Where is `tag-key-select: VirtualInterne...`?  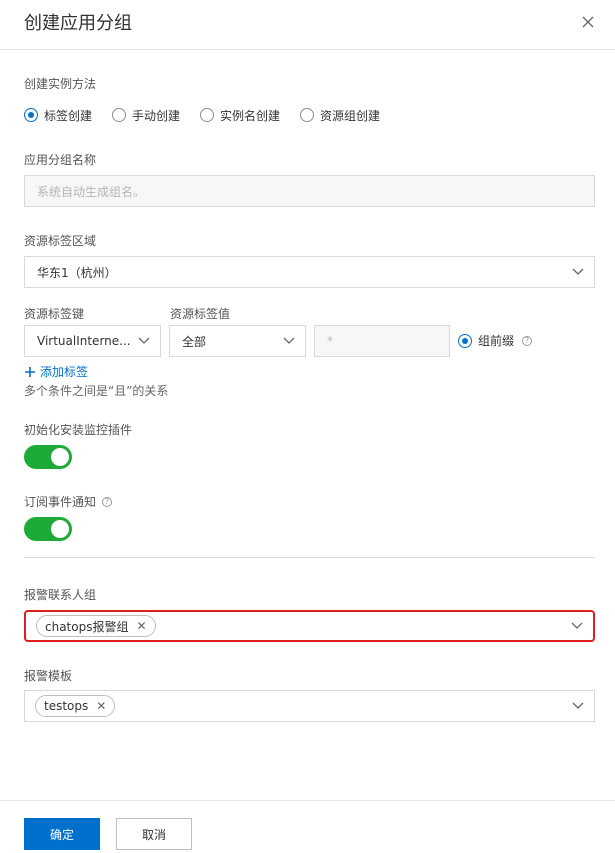 tag-key-select: VirtualInterne... is located at coordinates (92, 341).